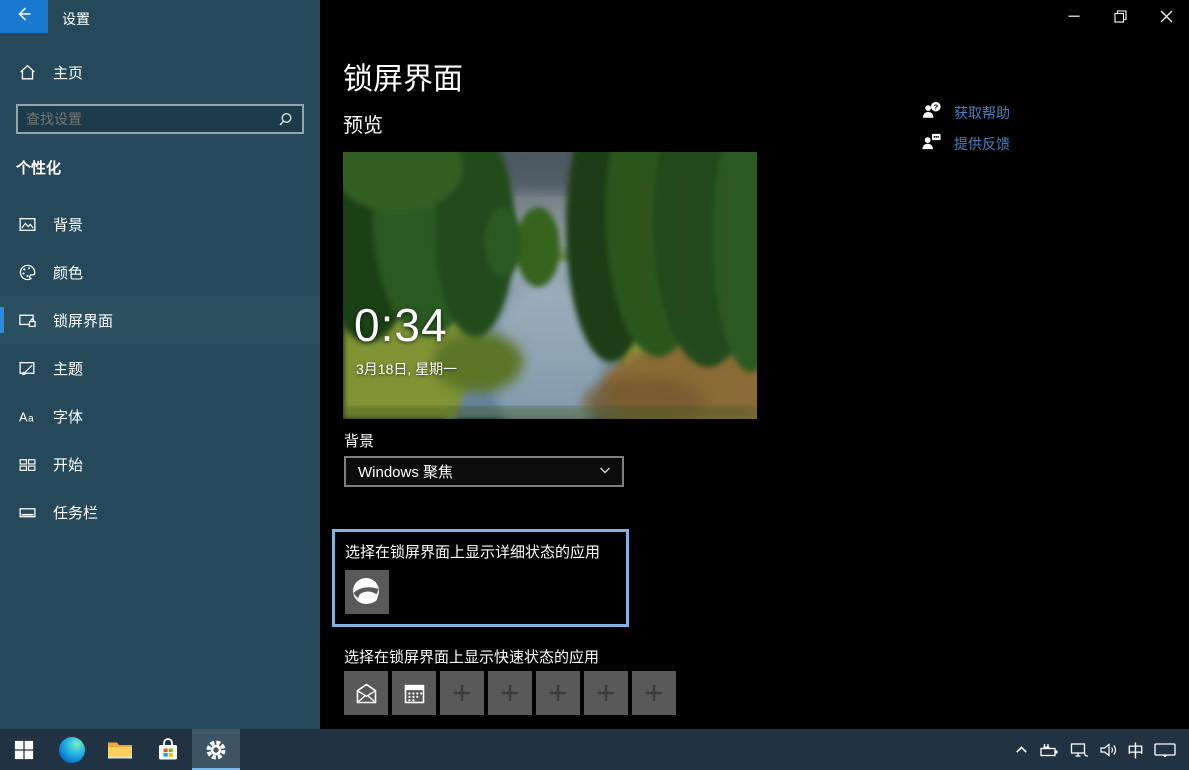 This screenshot has width=1189, height=770. What do you see at coordinates (403, 79) in the screenshot?
I see `page-title: 锁屏界面` at bounding box center [403, 79].